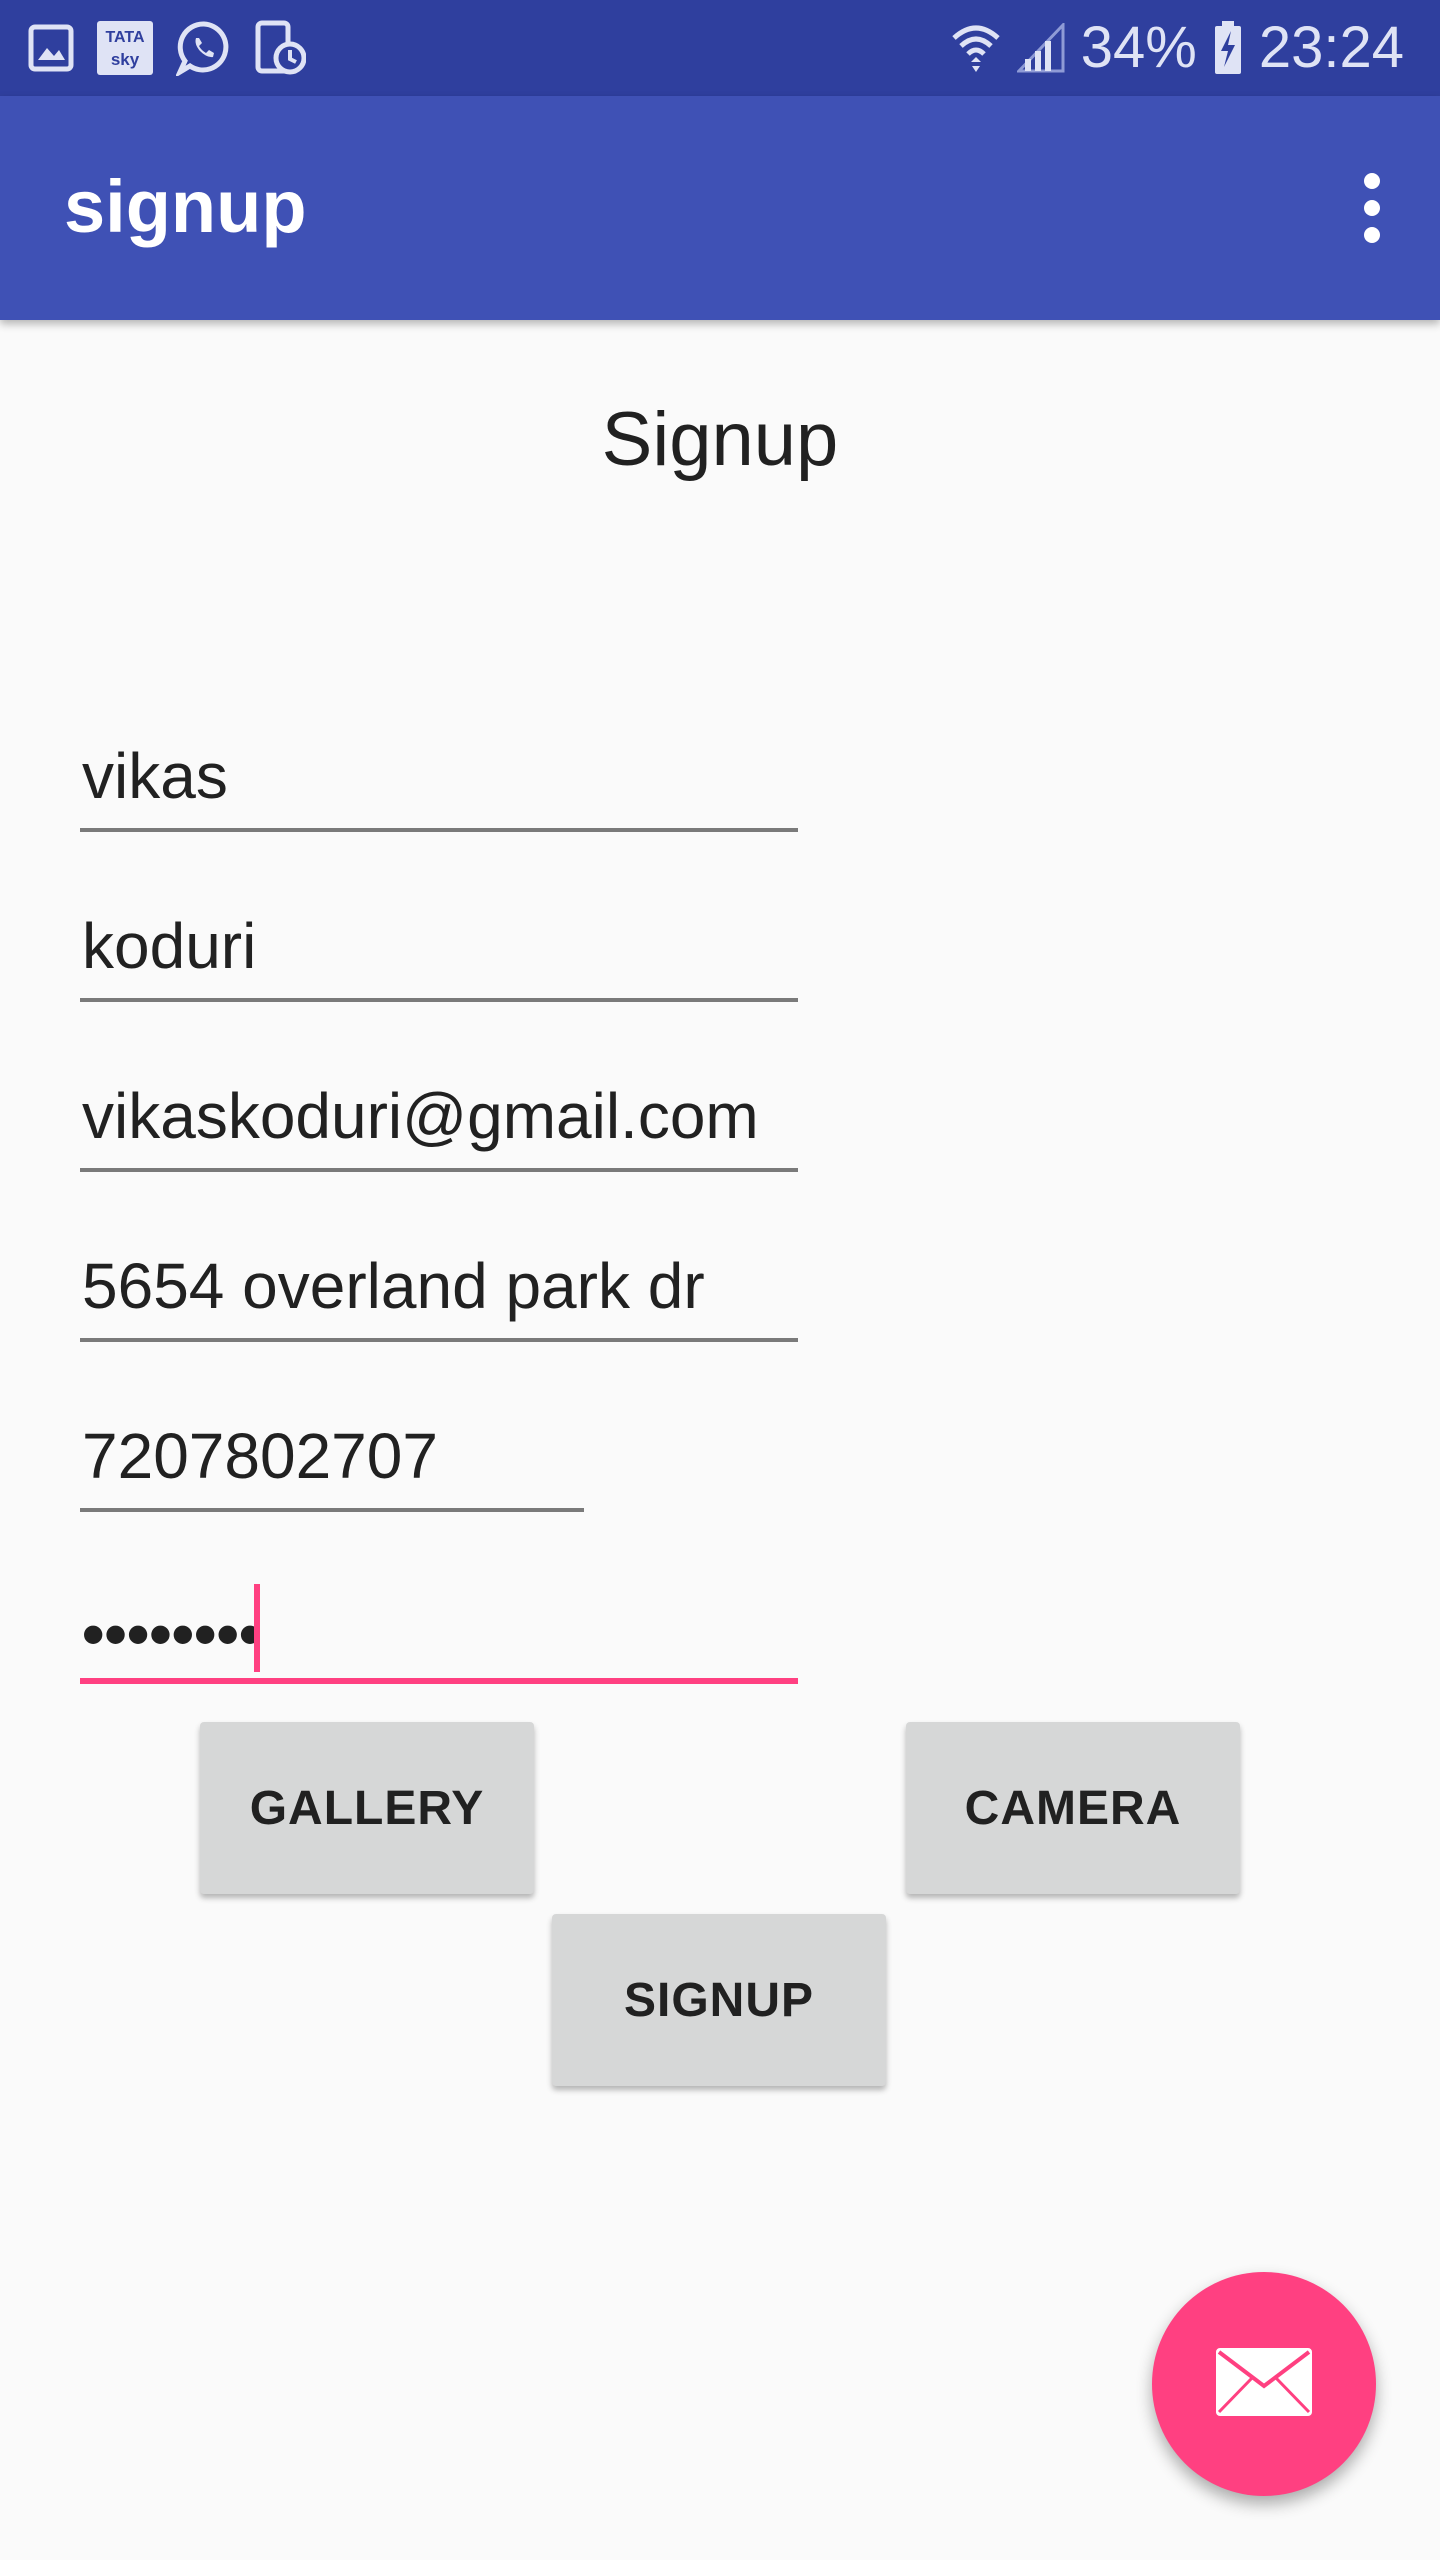 The image size is (1440, 2560). Describe the element at coordinates (155, 776) in the screenshot. I see `first-name-value: vikas` at that location.